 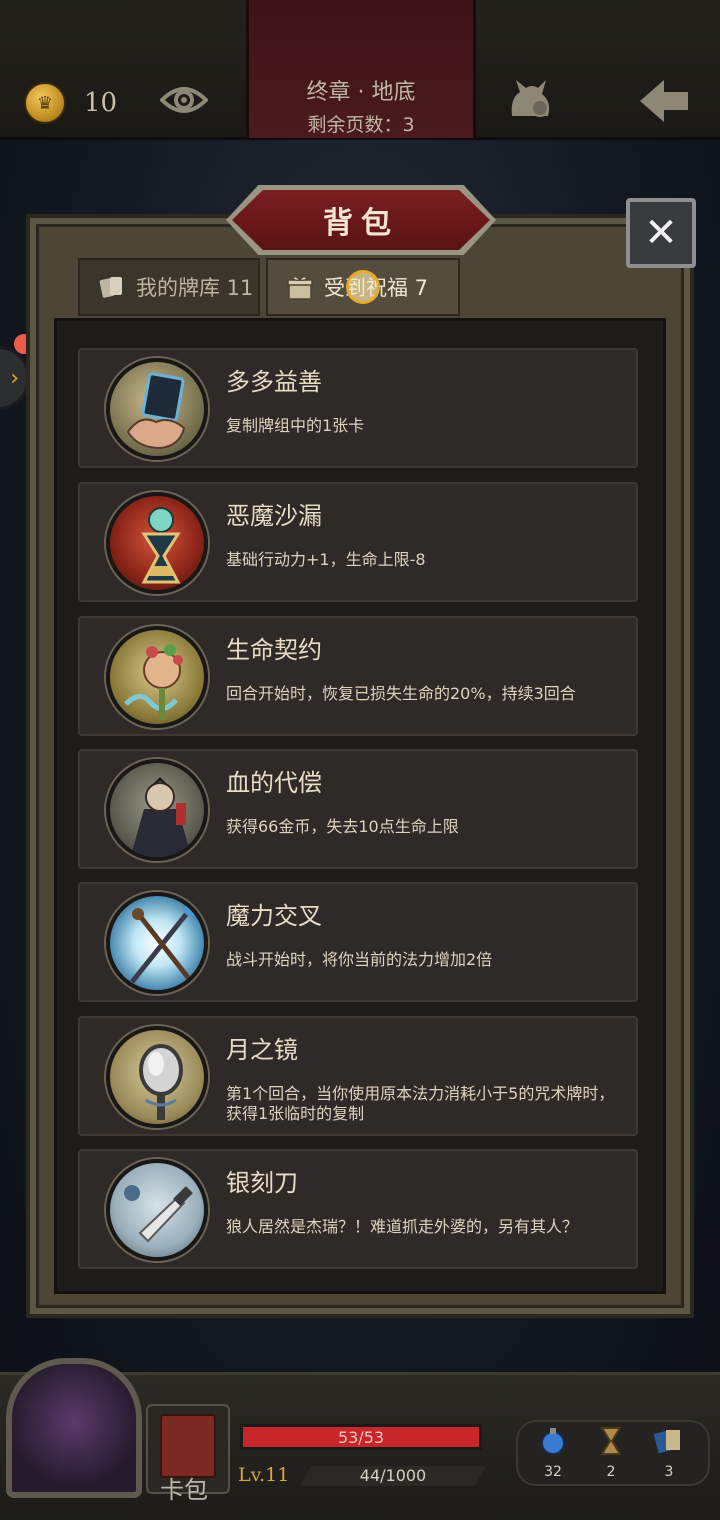 I want to click on hp-bar: 53/53, so click(x=361, y=1437).